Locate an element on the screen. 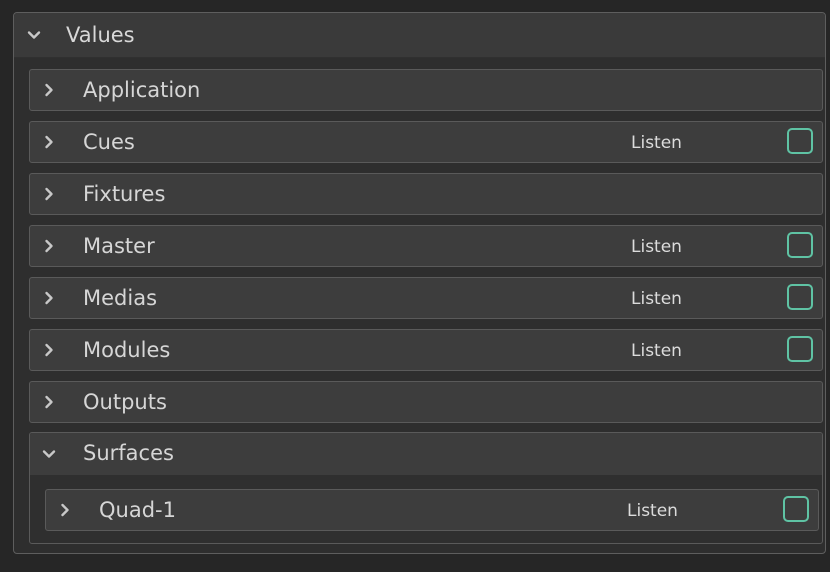 Image resolution: width=830 pixels, height=572 pixels. section-label: Outputs is located at coordinates (125, 402).